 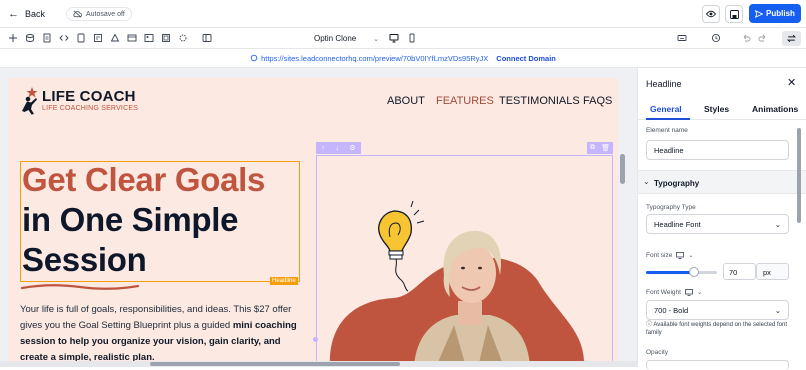 What do you see at coordinates (600, 148) in the screenshot?
I see `image-element-actions: ⧉ 🗑` at bounding box center [600, 148].